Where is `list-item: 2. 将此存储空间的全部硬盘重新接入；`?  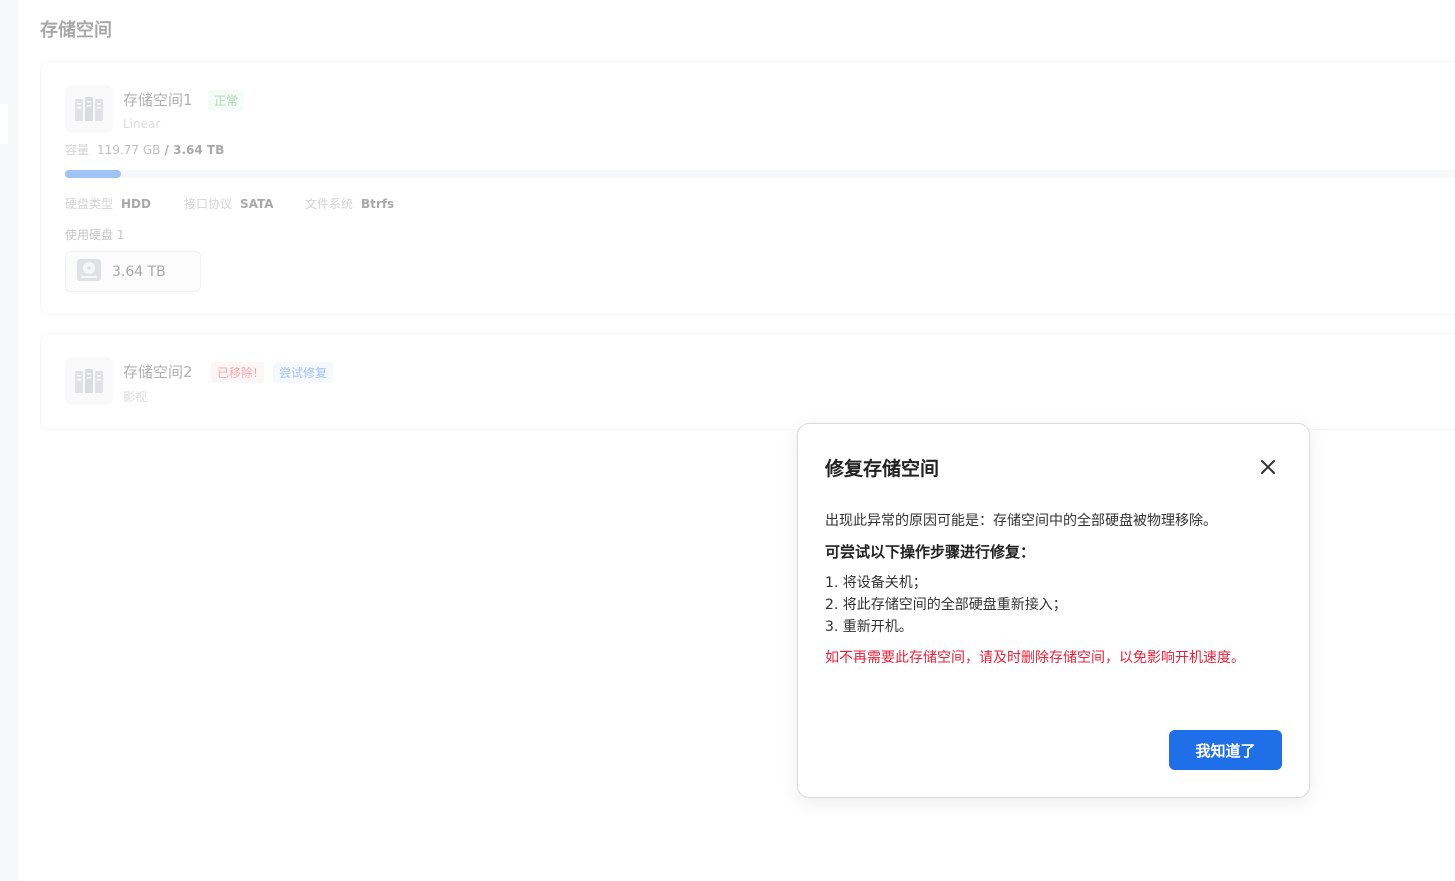
list-item: 2. 将此存储空间的全部硬盘重新接入； is located at coordinates (946, 605).